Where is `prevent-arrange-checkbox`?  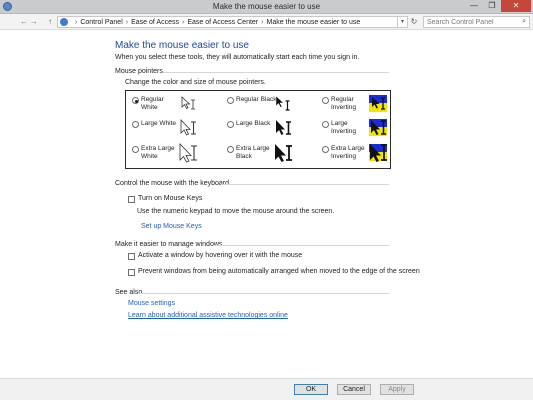
prevent-arrange-checkbox is located at coordinates (131, 272).